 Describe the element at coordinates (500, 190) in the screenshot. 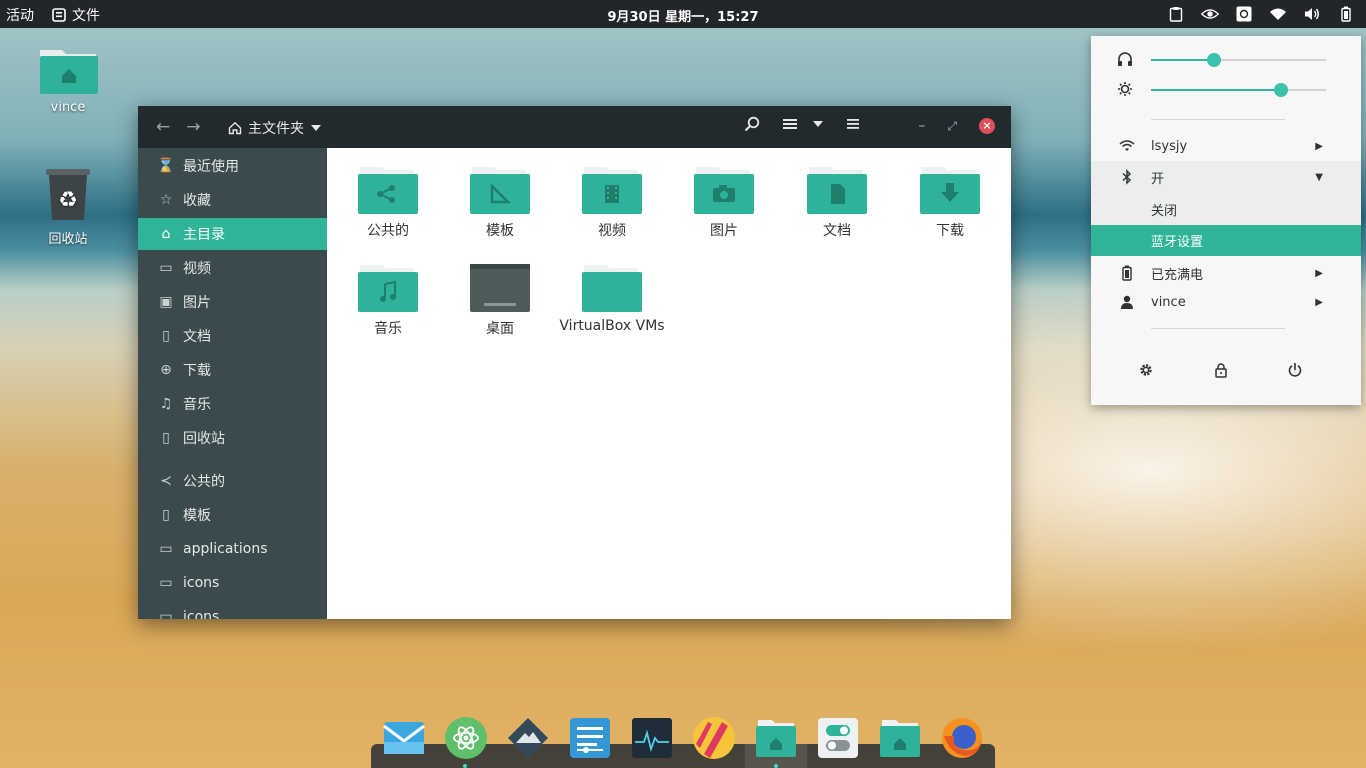

I see `folder-template-icon` at that location.